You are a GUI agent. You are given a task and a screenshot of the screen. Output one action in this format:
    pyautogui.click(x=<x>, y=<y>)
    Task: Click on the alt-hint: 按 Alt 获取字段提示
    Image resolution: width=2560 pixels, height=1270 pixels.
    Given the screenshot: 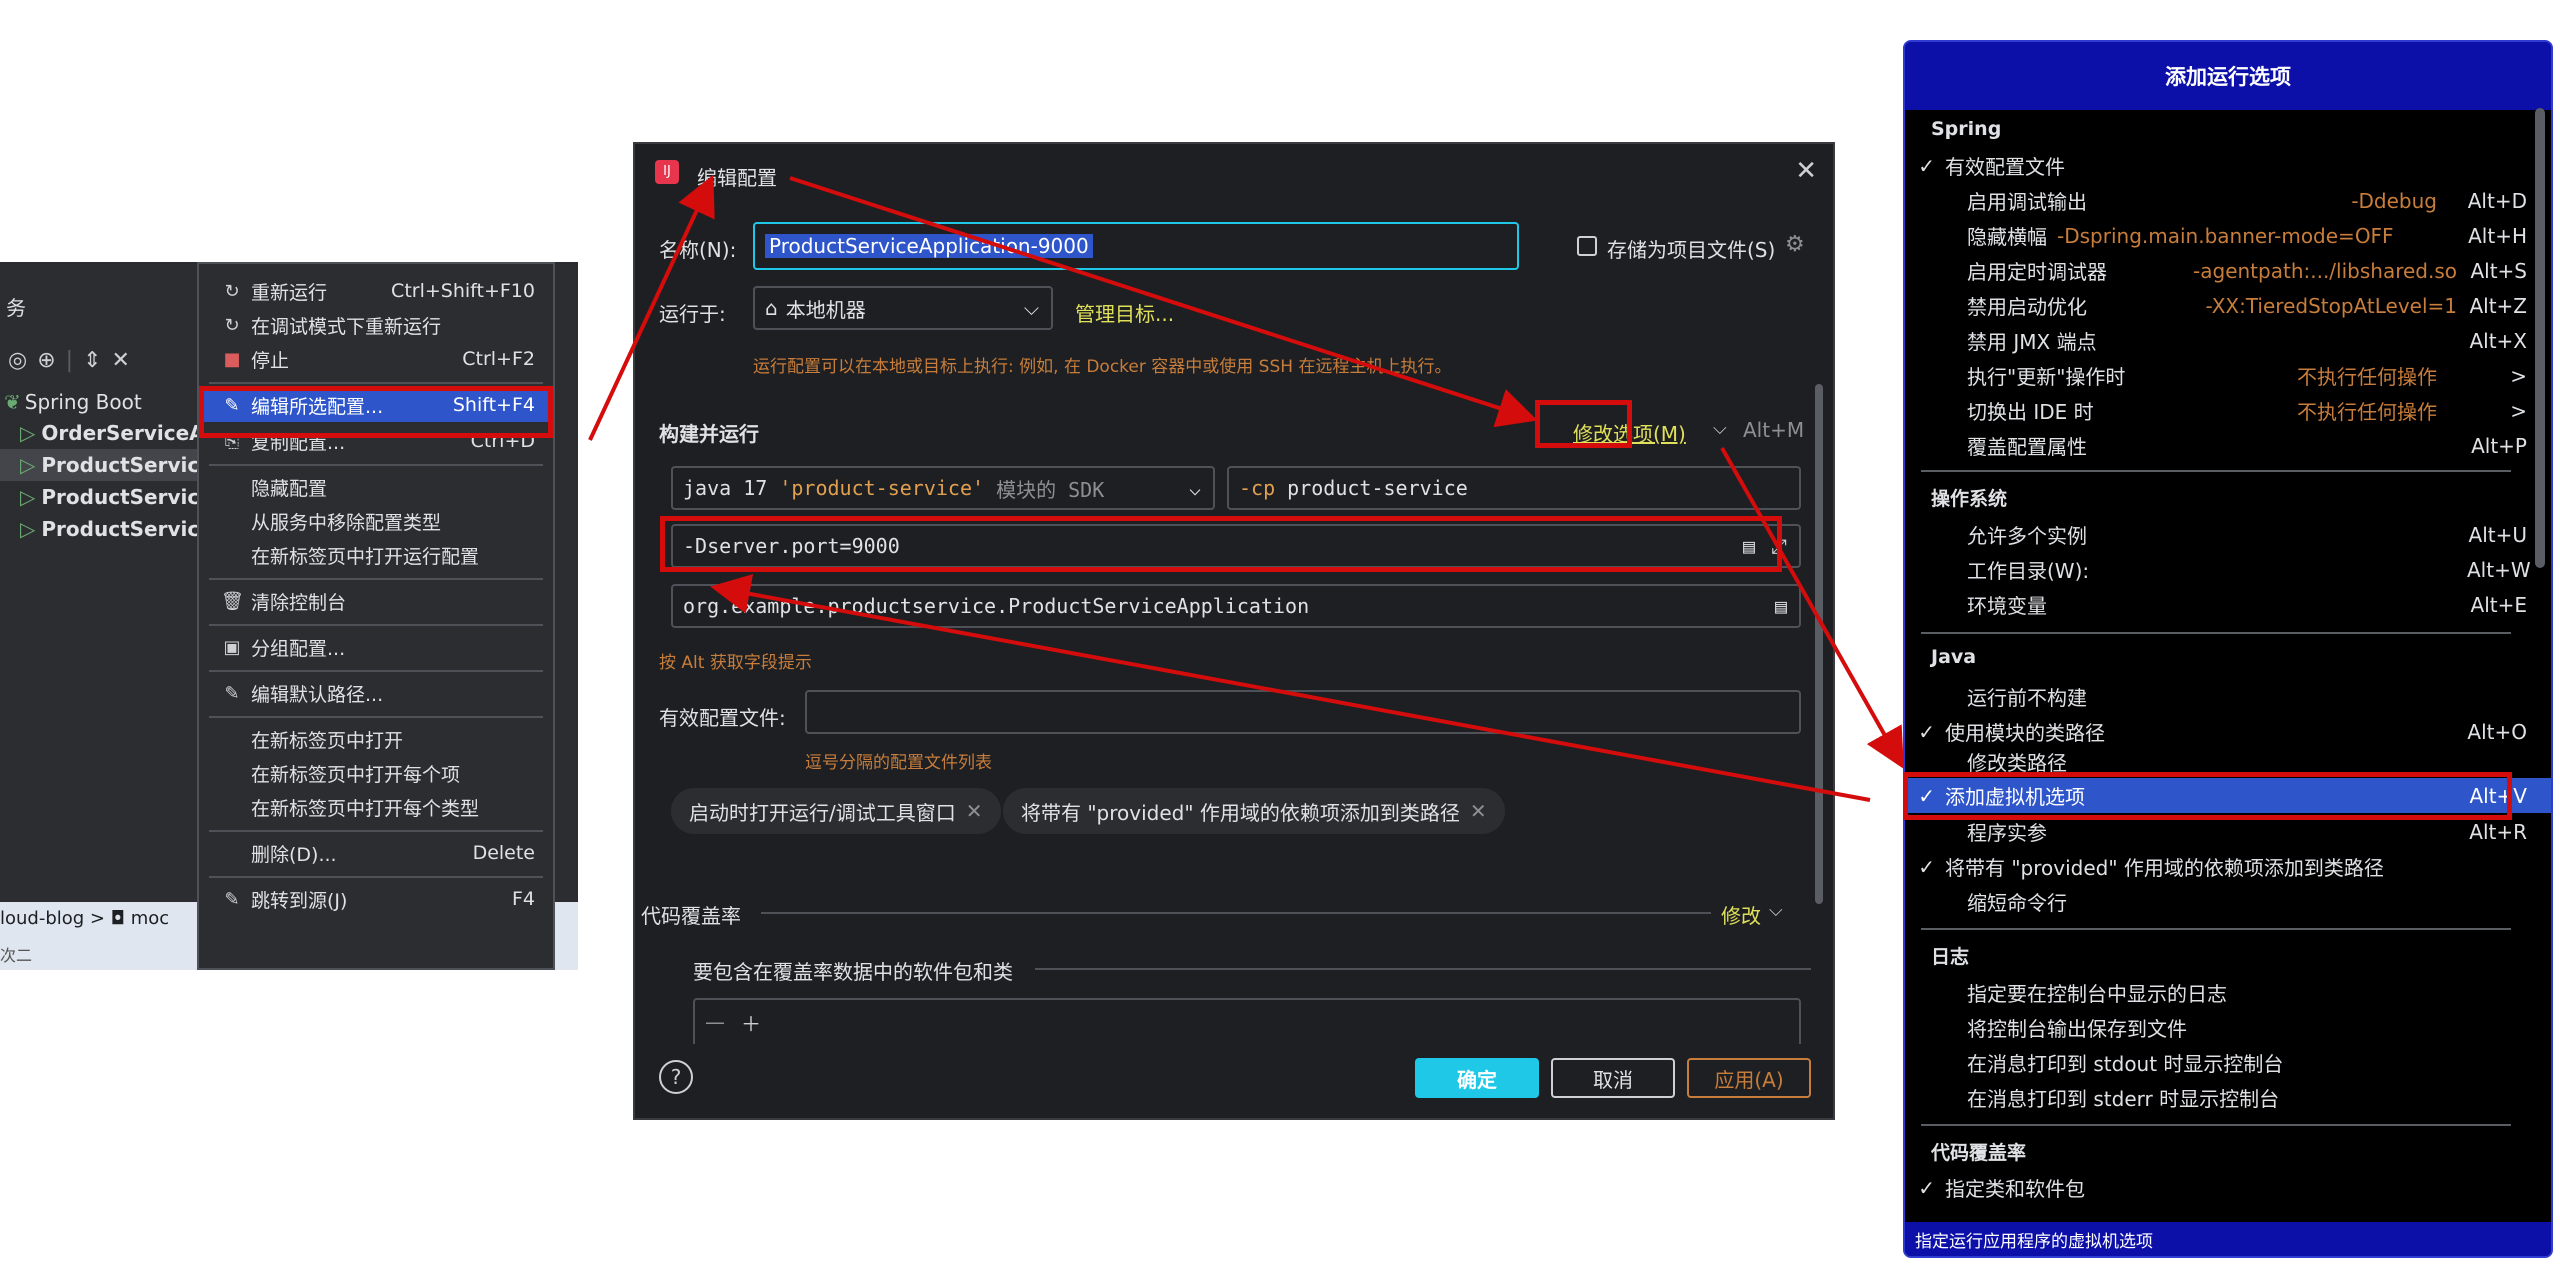 What is the action you would take?
    pyautogui.click(x=735, y=663)
    